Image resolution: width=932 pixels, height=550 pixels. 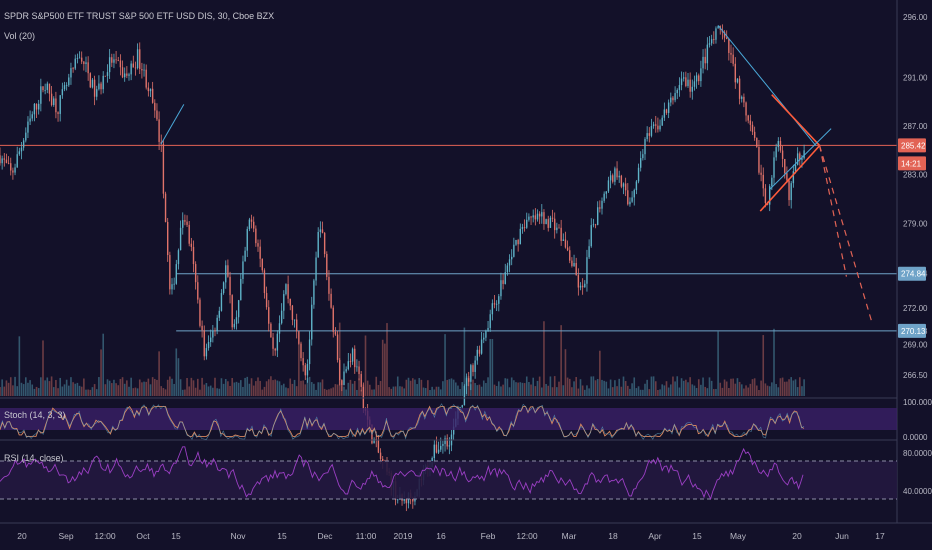 I want to click on rsi-legend: RSI (14, close), so click(x=34, y=458).